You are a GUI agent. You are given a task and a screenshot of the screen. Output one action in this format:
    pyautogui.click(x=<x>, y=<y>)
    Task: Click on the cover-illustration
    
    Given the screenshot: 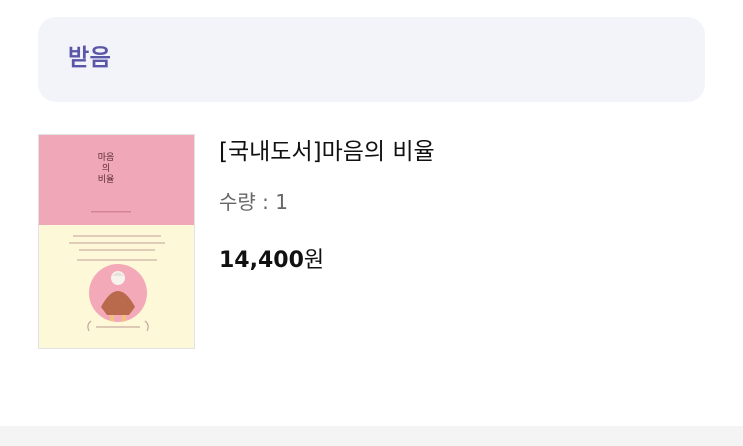 What is the action you would take?
    pyautogui.click(x=117, y=271)
    